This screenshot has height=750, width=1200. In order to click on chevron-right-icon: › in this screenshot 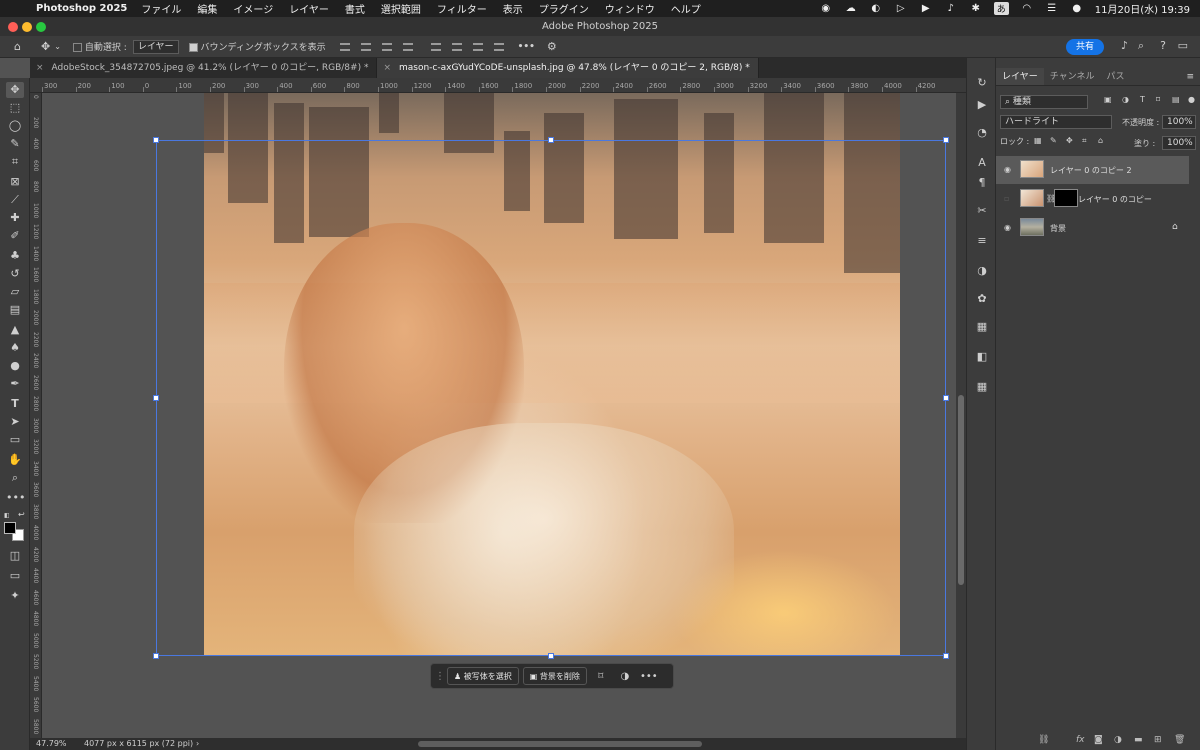, I will do `click(197, 744)`.